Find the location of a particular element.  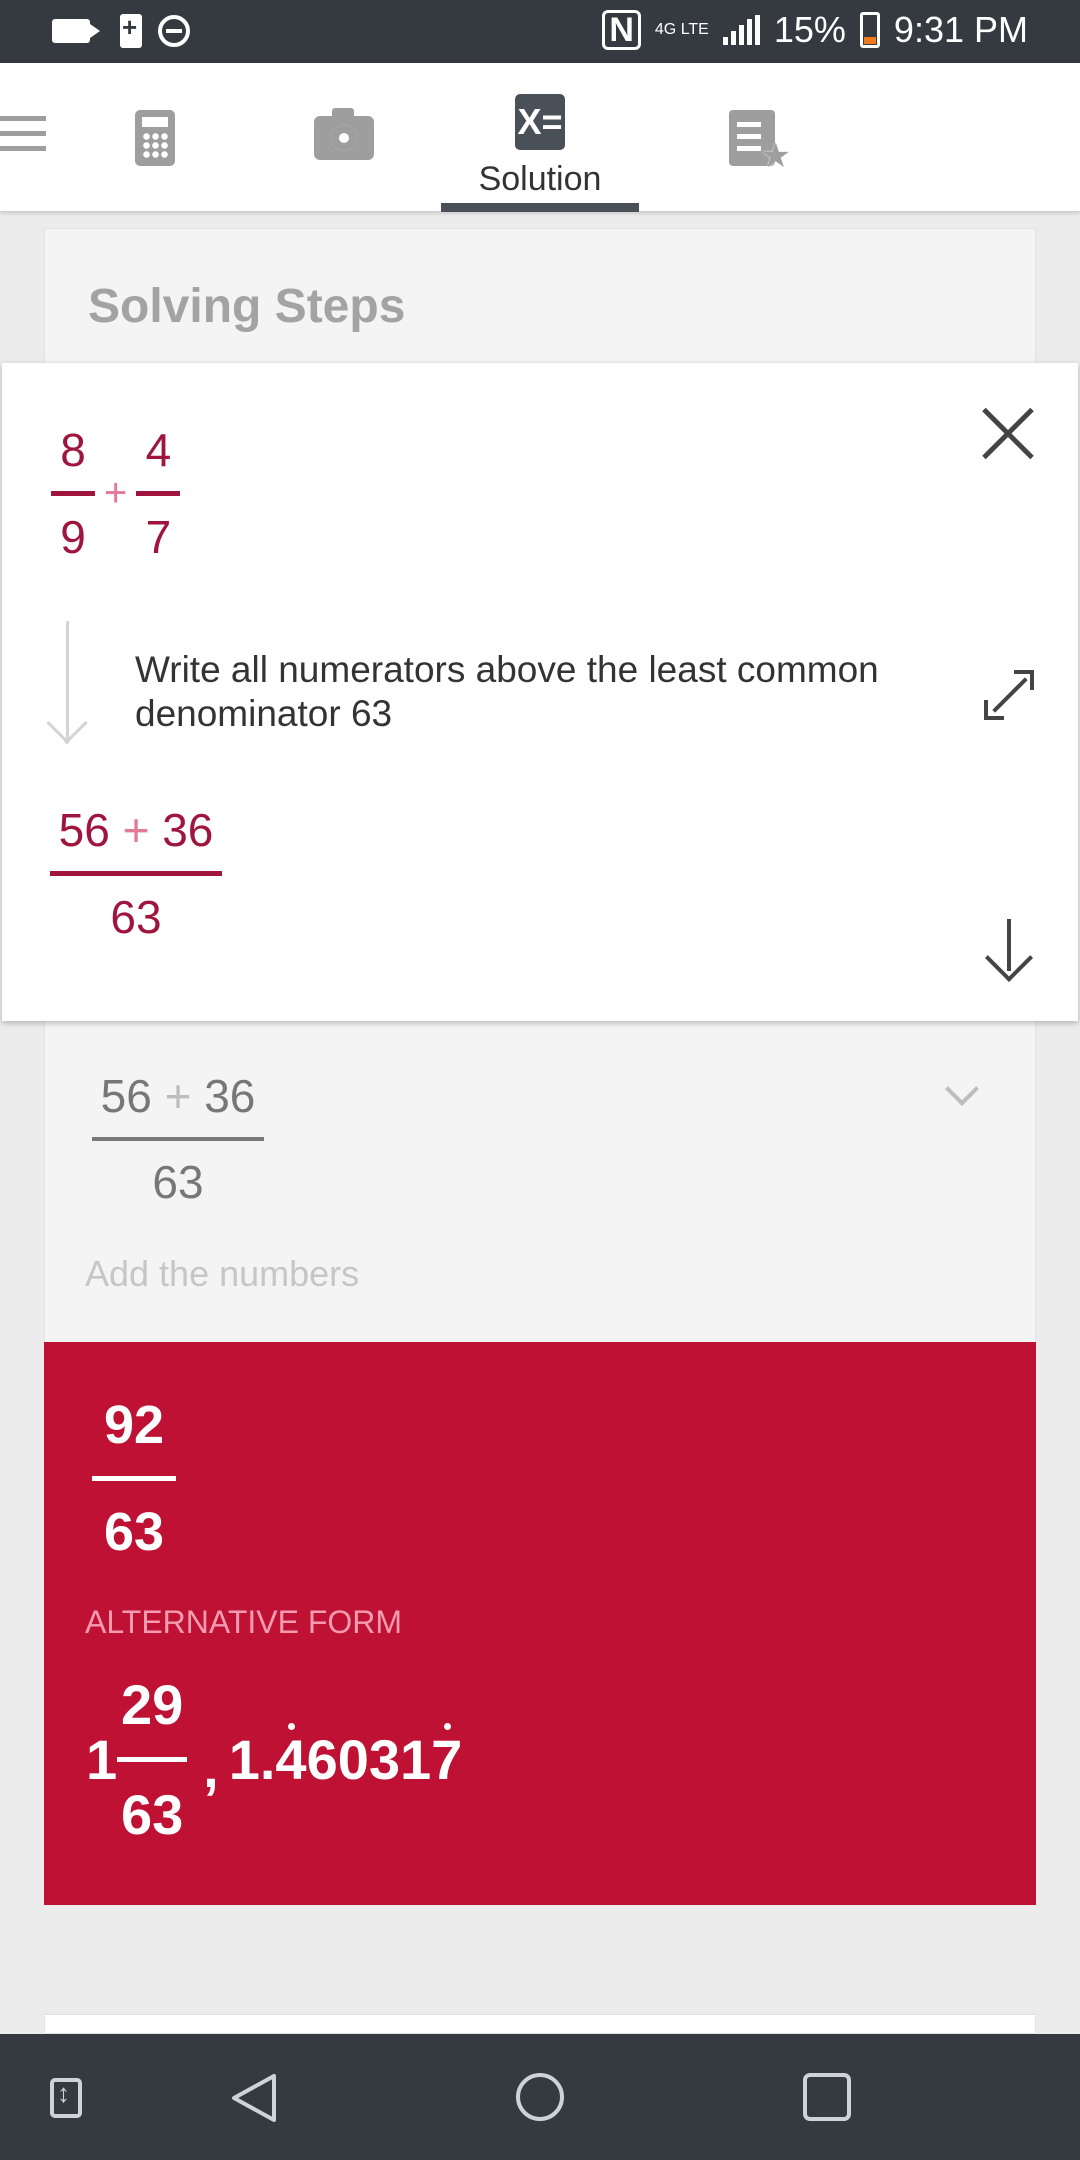

battery-percent: 15% is located at coordinates (809, 29).